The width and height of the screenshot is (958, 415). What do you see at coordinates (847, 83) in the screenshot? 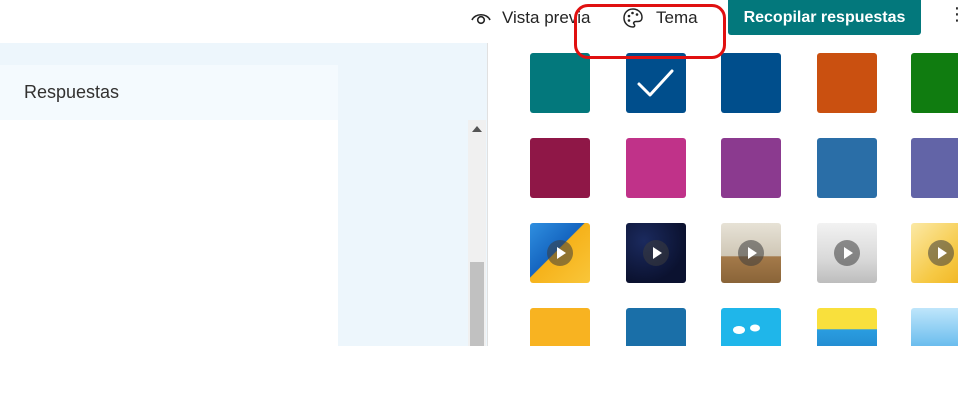
I see `theme-swatch-orange` at bounding box center [847, 83].